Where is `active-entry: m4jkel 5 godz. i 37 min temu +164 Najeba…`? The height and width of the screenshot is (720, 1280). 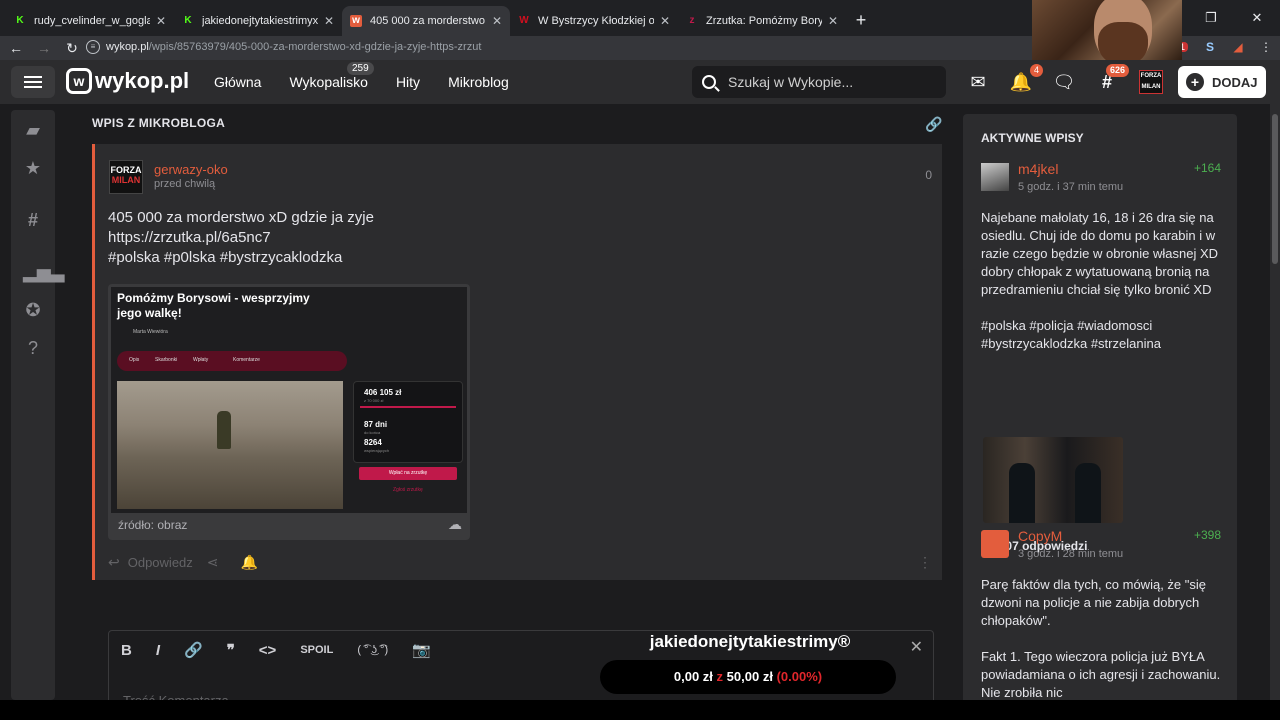 active-entry: m4jkel 5 godz. i 37 min temu +164 Najeba… is located at coordinates (1101, 362).